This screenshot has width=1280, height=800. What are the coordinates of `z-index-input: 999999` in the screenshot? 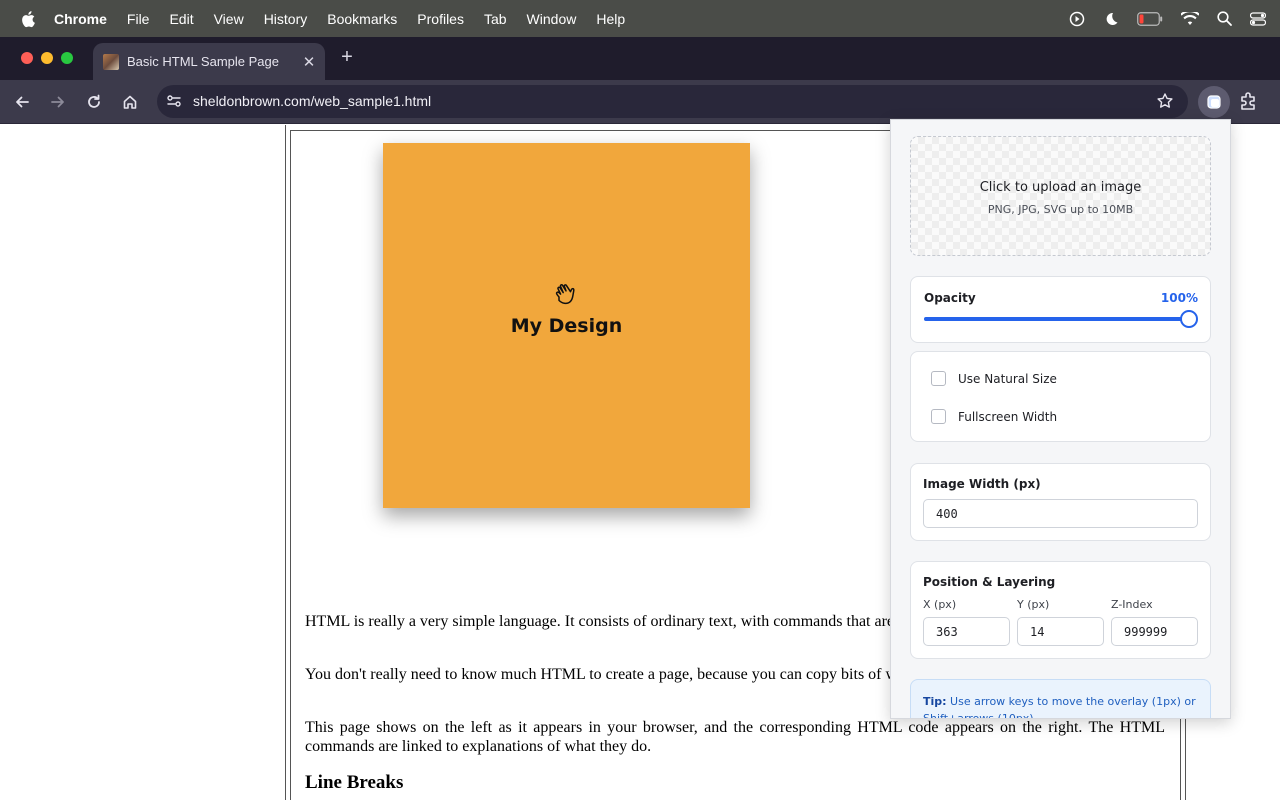 It's located at (1154, 631).